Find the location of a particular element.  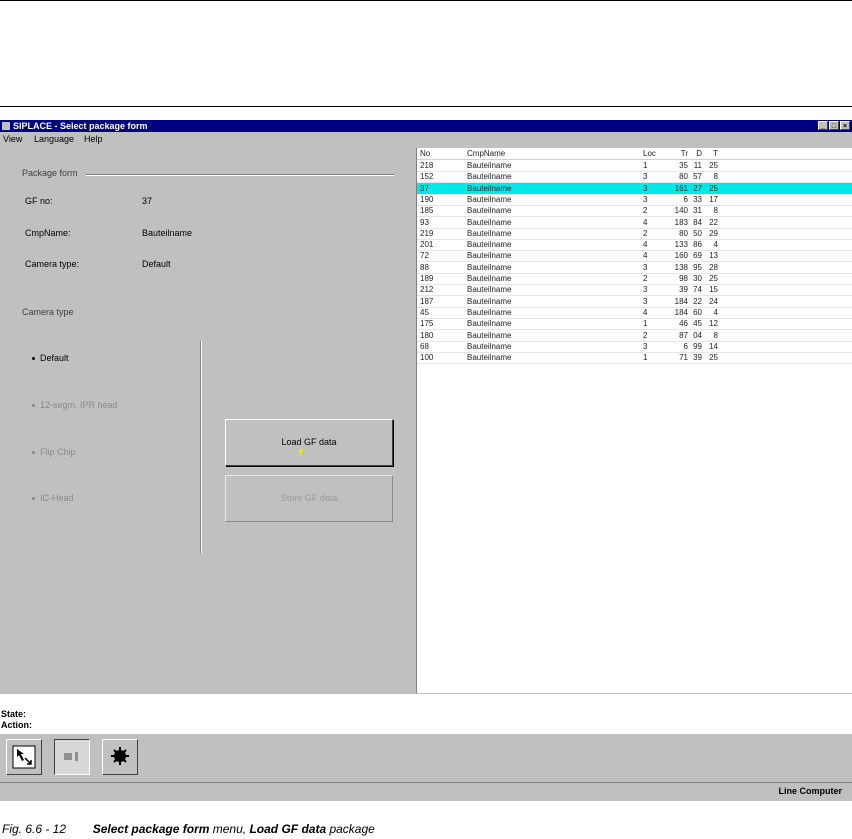

col-header-tr: Tr is located at coordinates (680, 153).